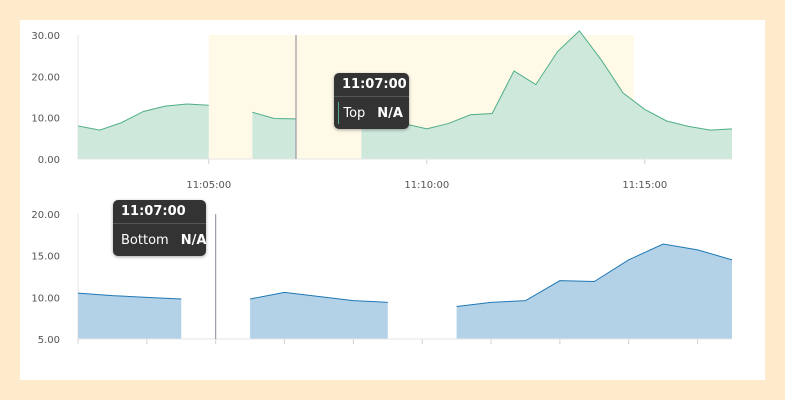 The image size is (785, 400). I want to click on tooltip-series-name: Bottom, so click(145, 240).